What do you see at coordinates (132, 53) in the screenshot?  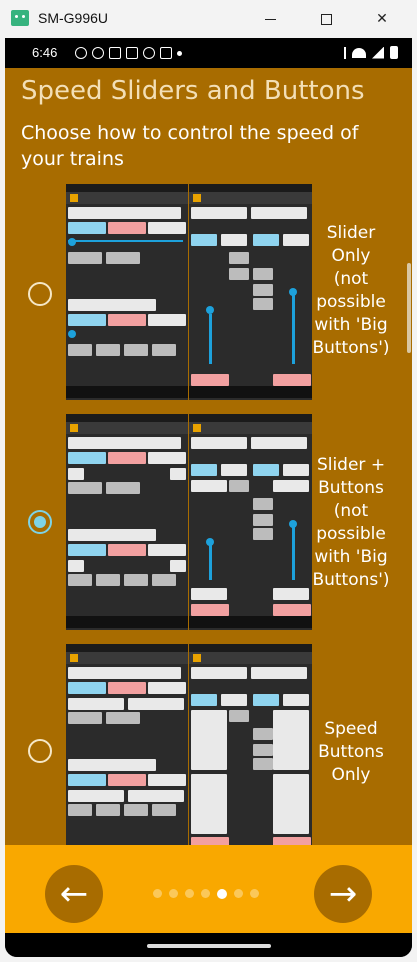 I see `gallery-icon` at bounding box center [132, 53].